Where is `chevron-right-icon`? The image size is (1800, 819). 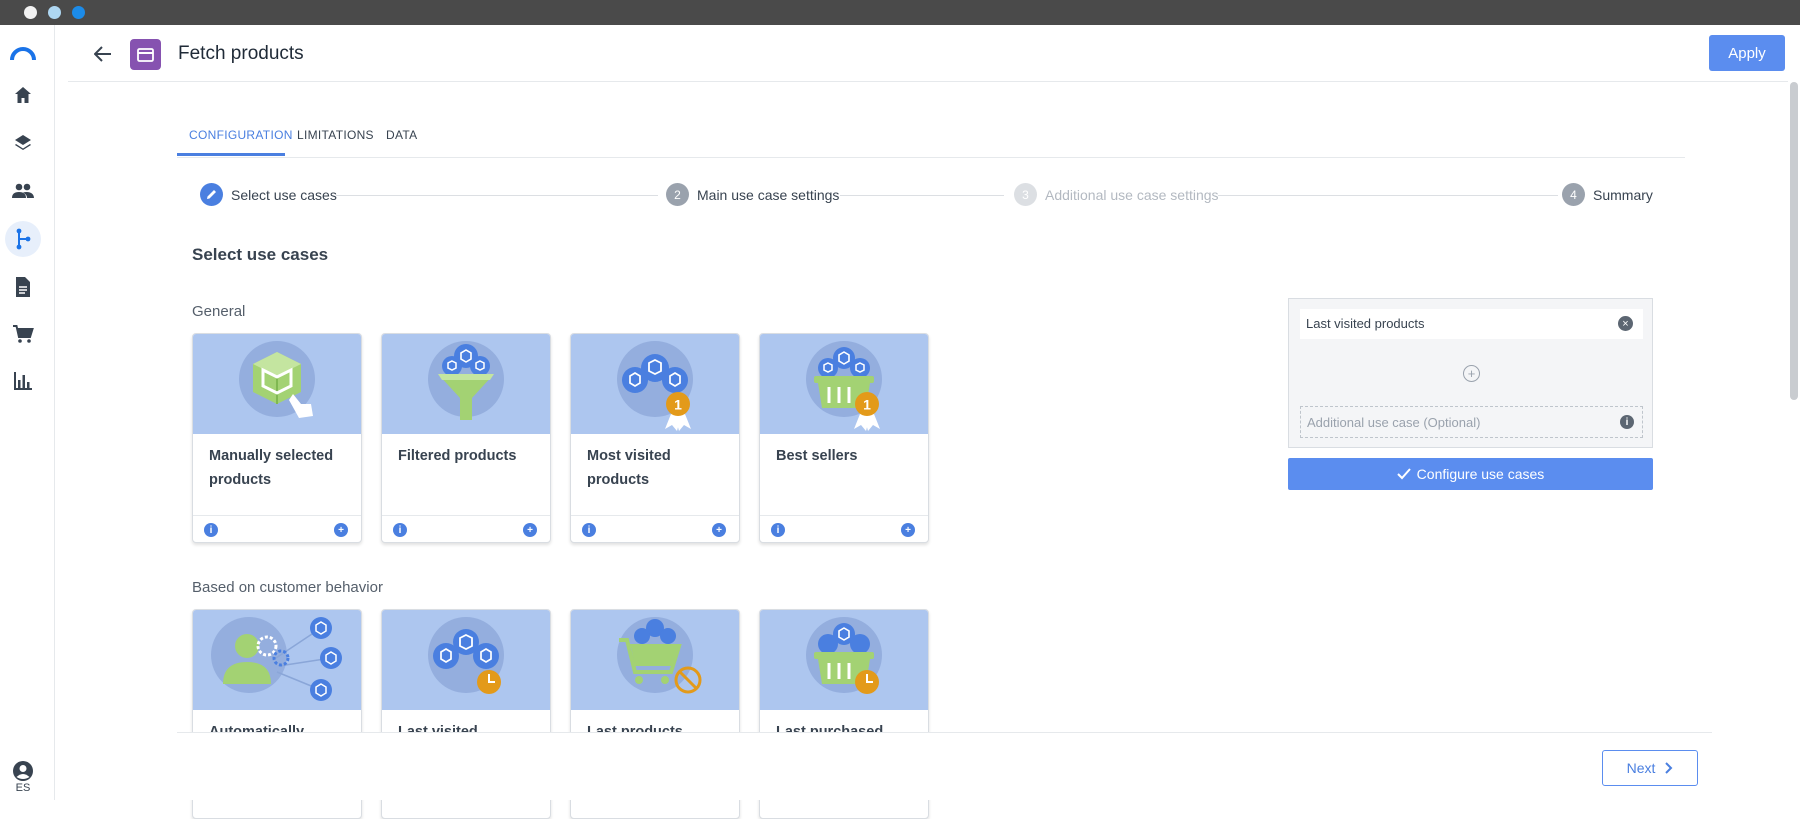
chevron-right-icon is located at coordinates (1669, 768).